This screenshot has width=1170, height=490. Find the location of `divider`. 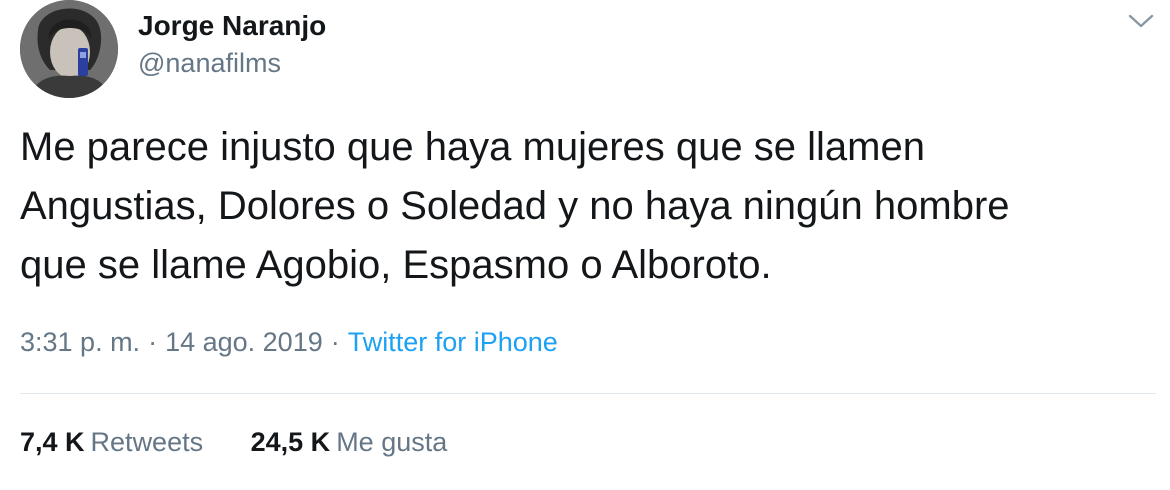

divider is located at coordinates (588, 393).